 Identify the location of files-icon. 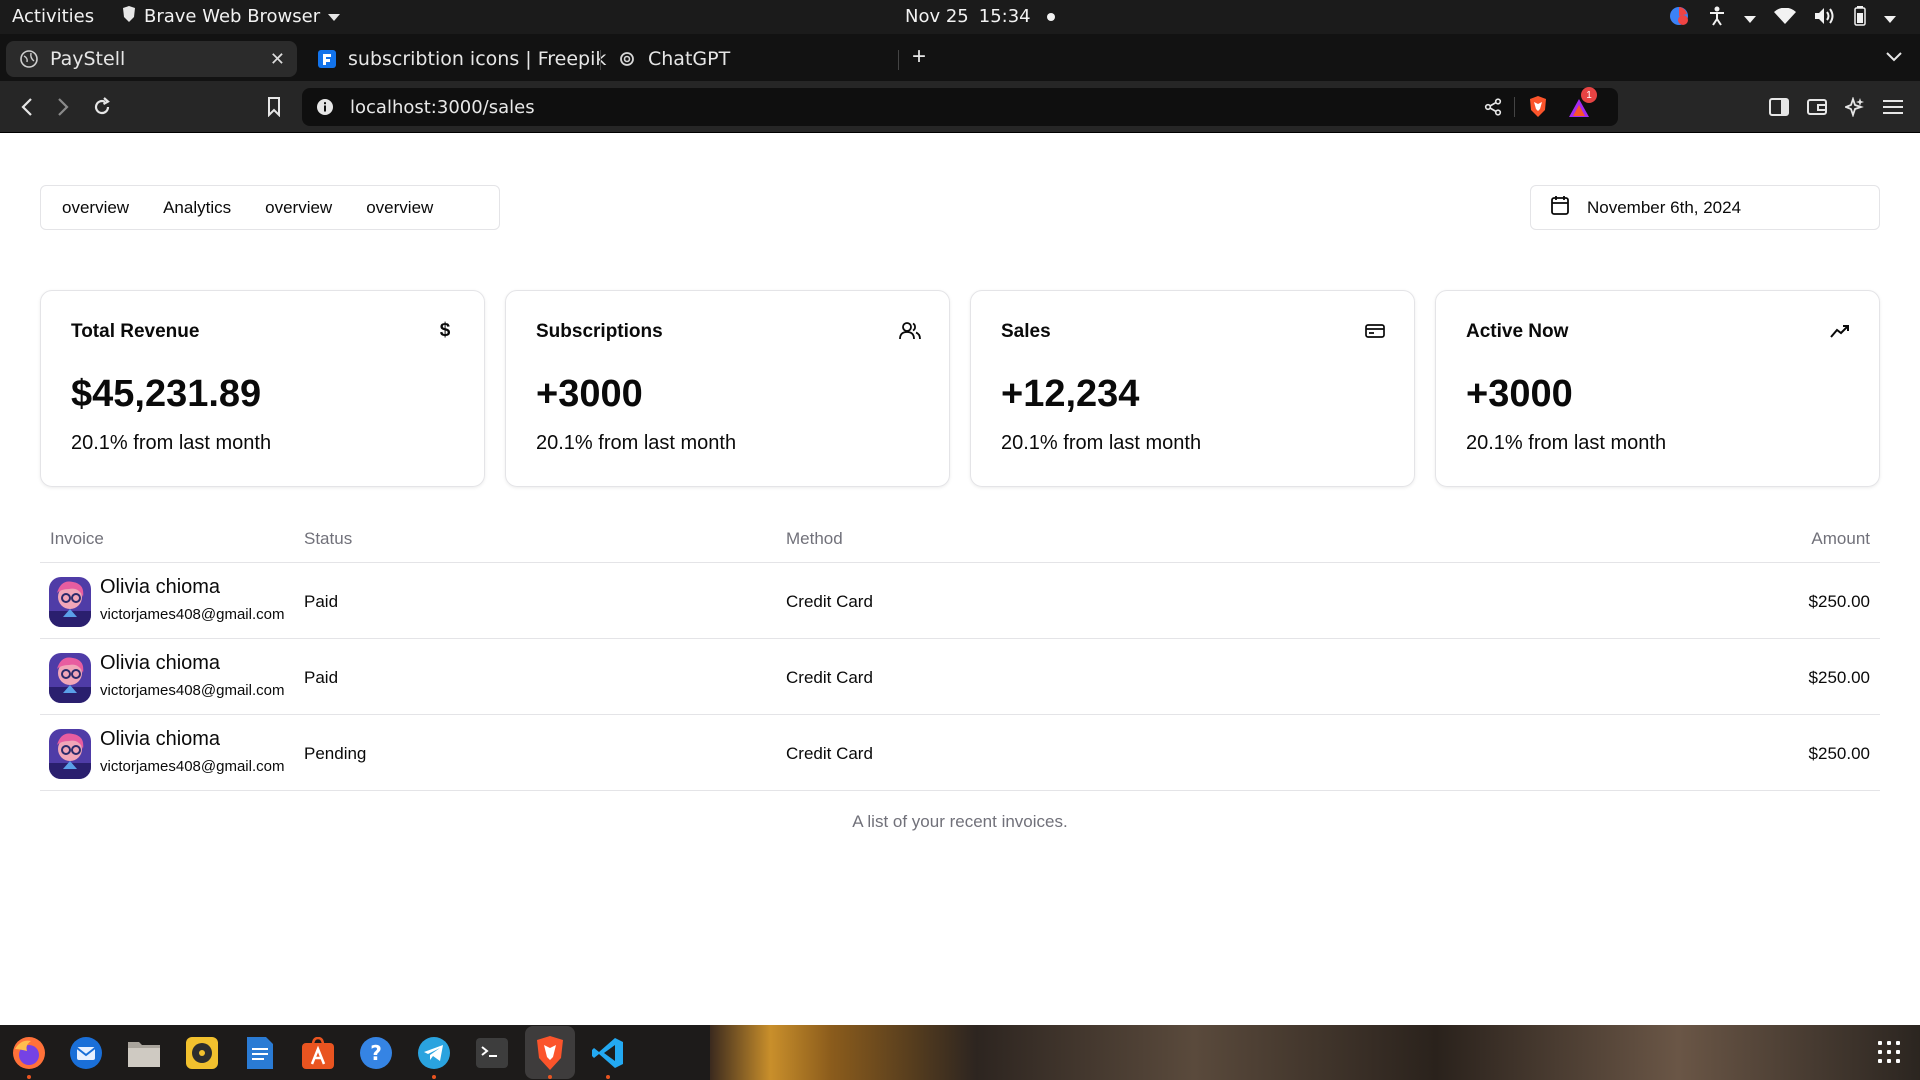
(144, 1053).